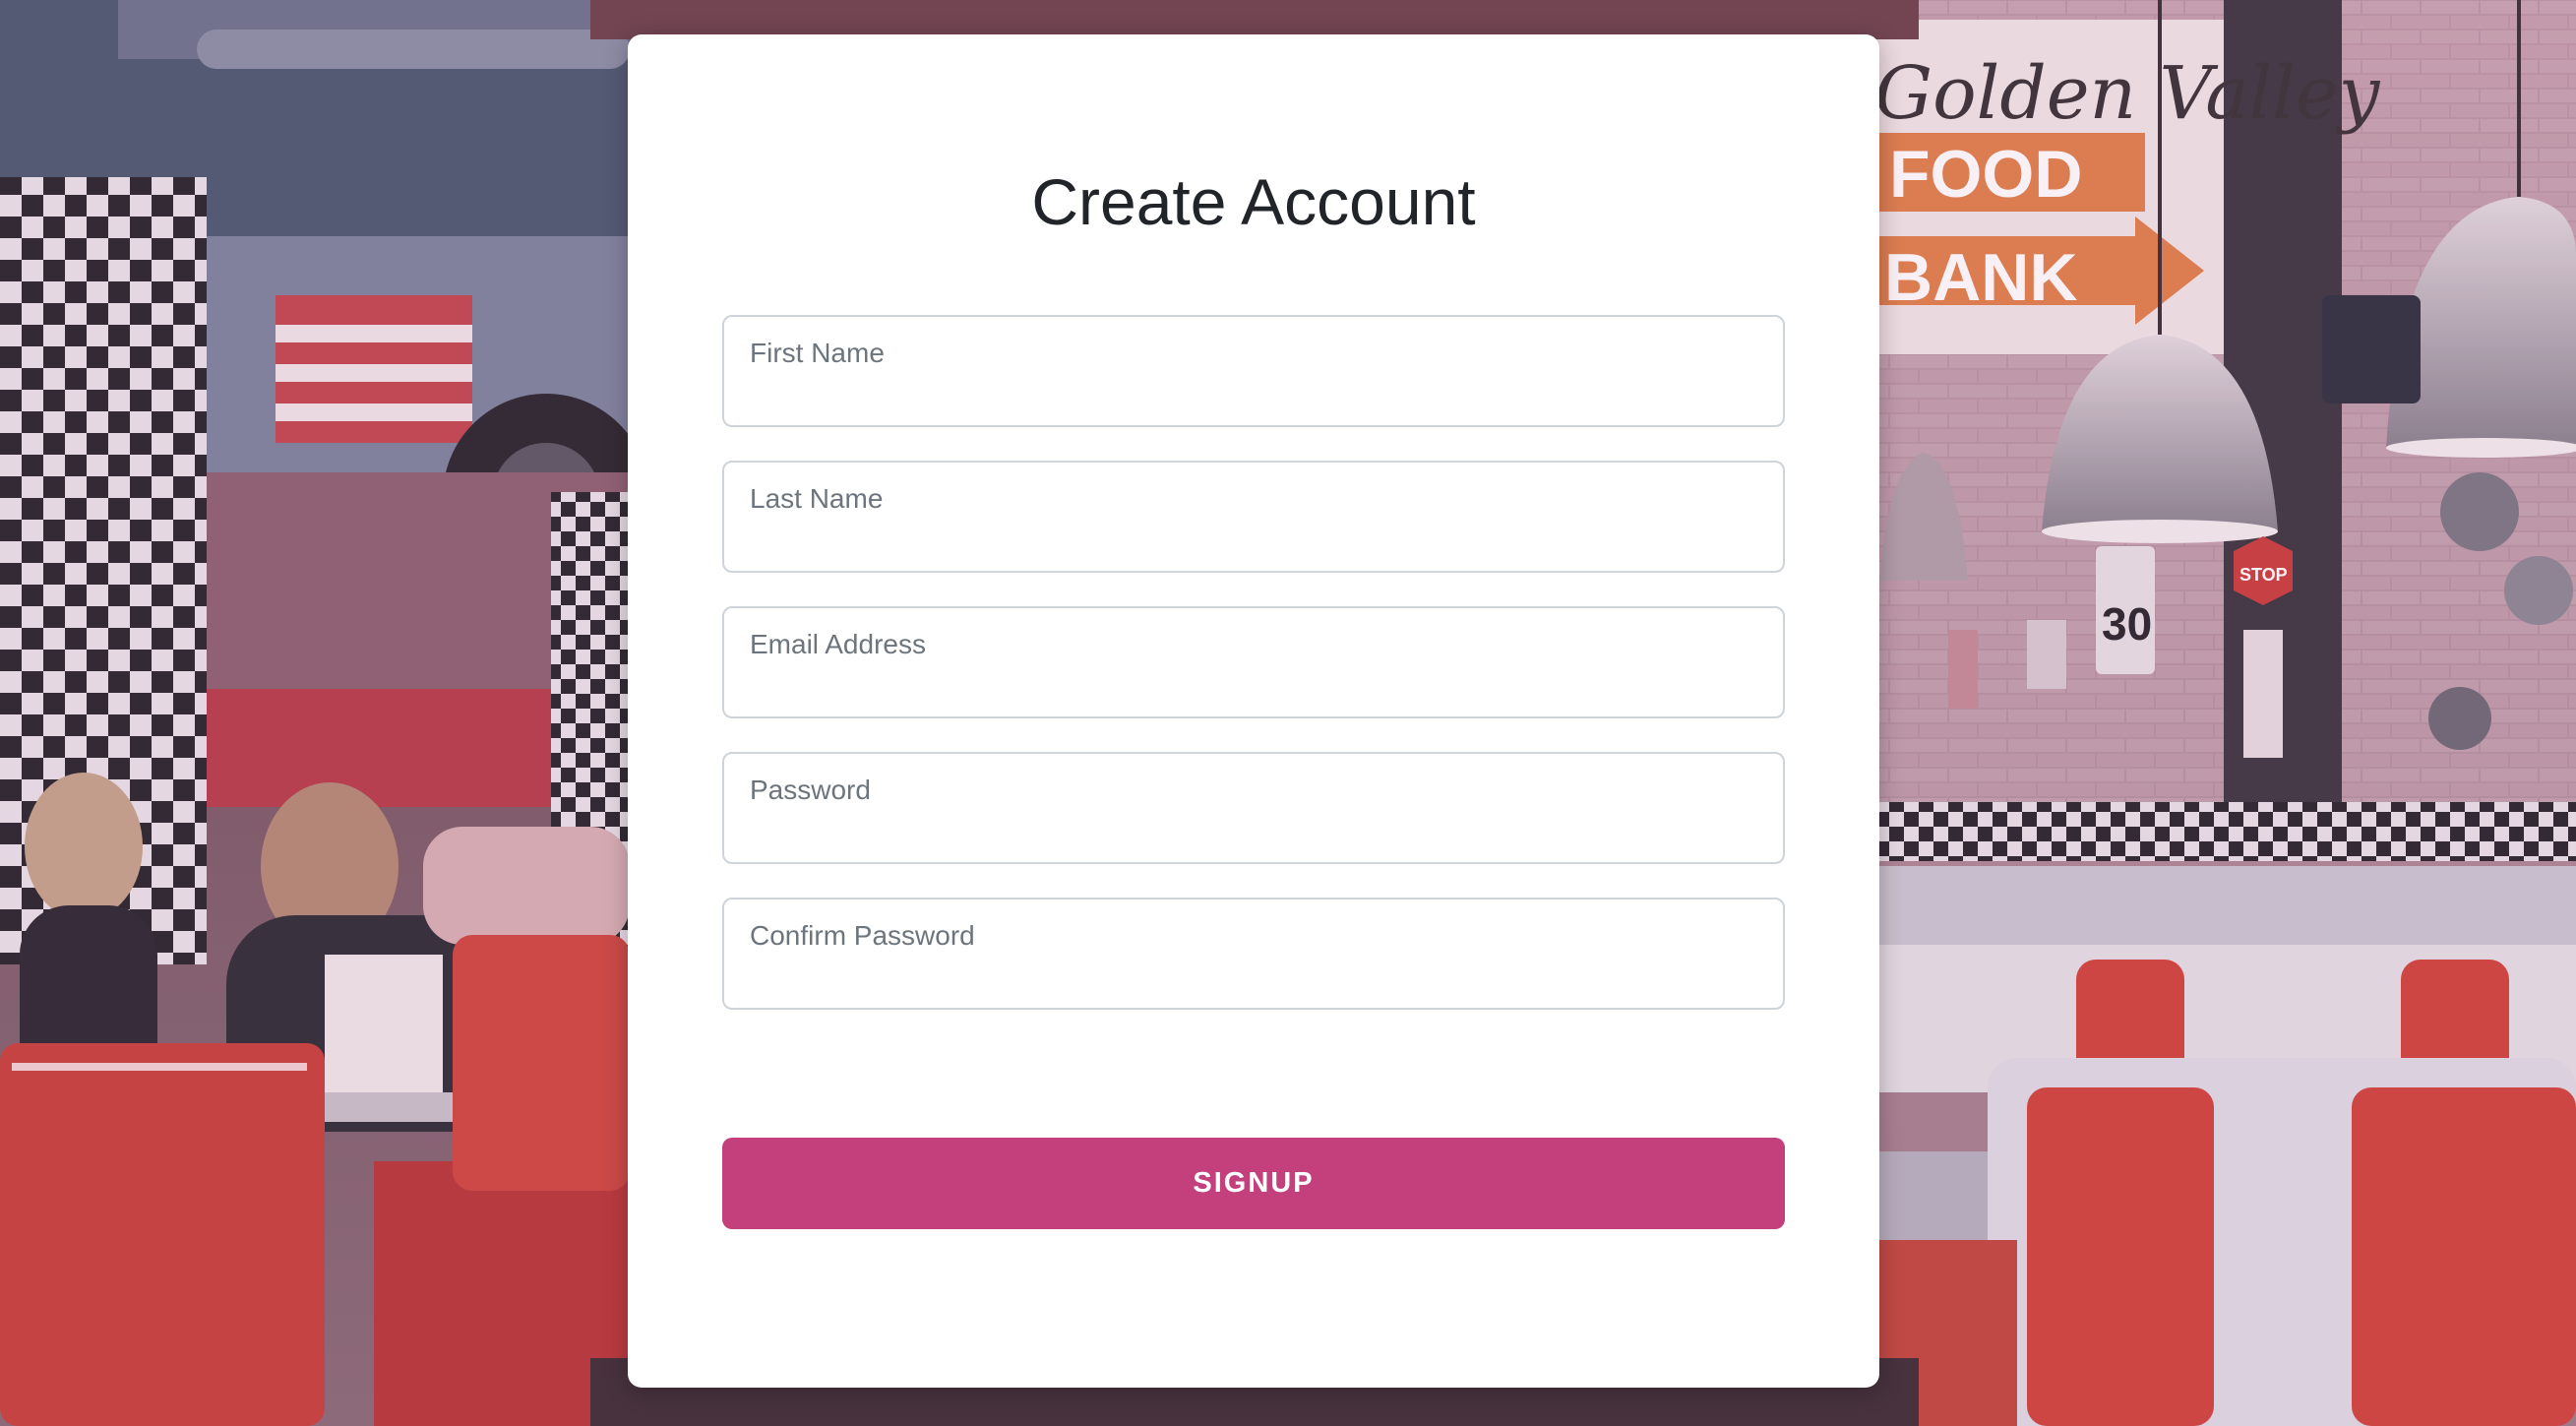 This screenshot has width=2576, height=1426. What do you see at coordinates (1253, 829) in the screenshot?
I see `password-input` at bounding box center [1253, 829].